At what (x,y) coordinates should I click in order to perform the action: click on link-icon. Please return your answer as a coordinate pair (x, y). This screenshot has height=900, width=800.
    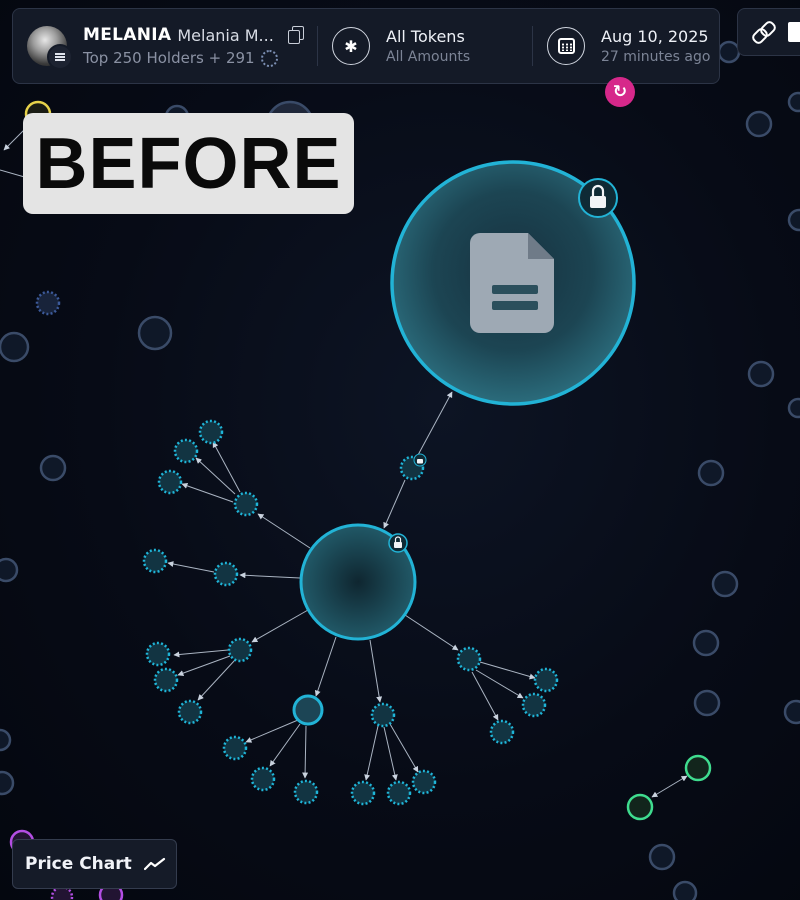
    Looking at the image, I should click on (763, 32).